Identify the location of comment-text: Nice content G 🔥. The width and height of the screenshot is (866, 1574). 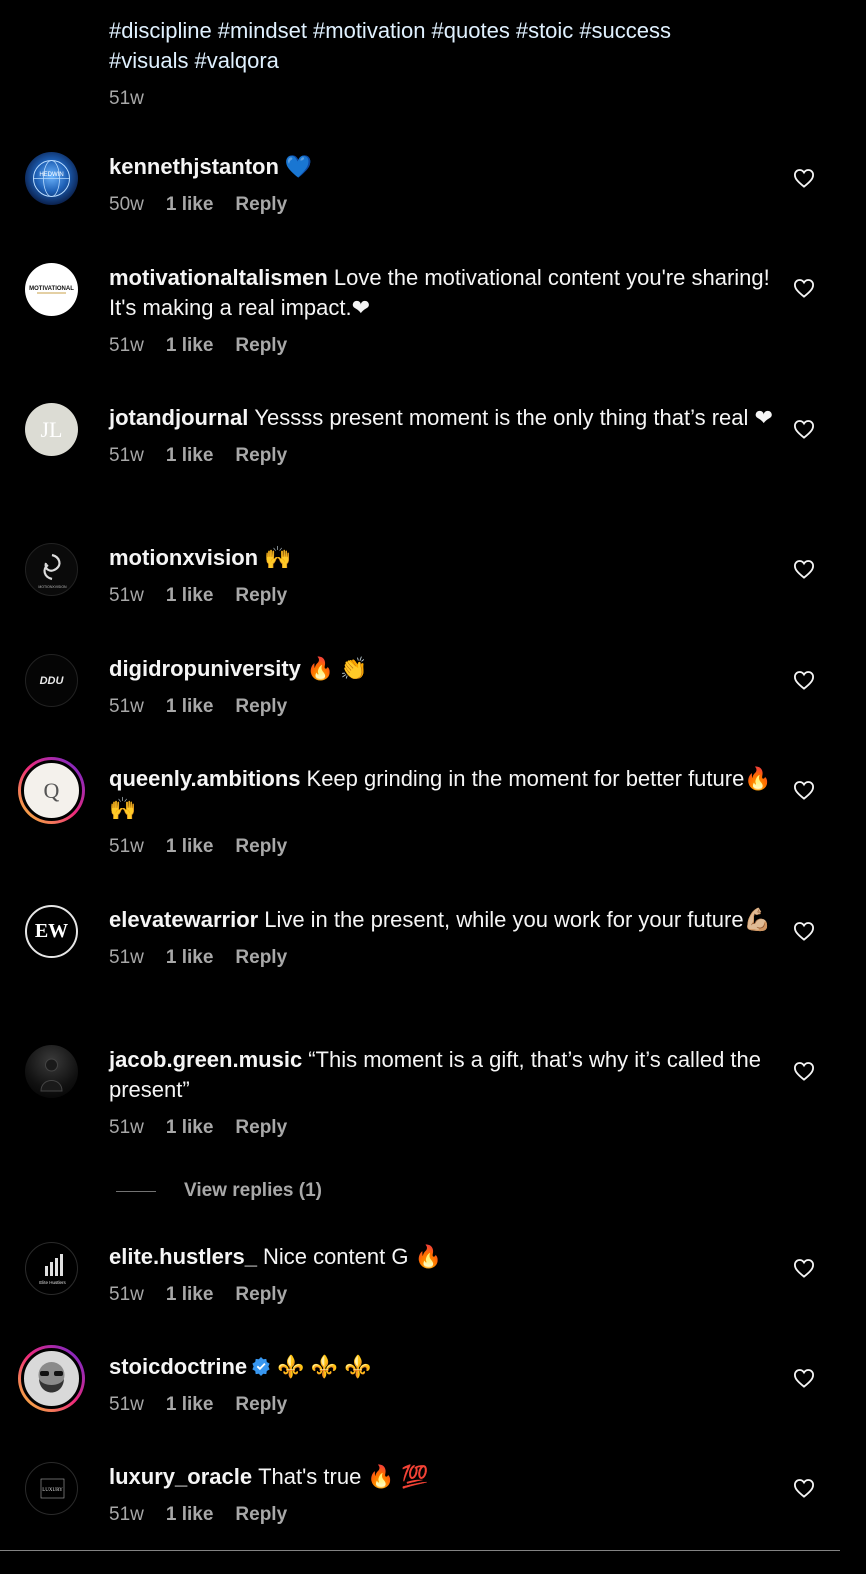
(352, 1256).